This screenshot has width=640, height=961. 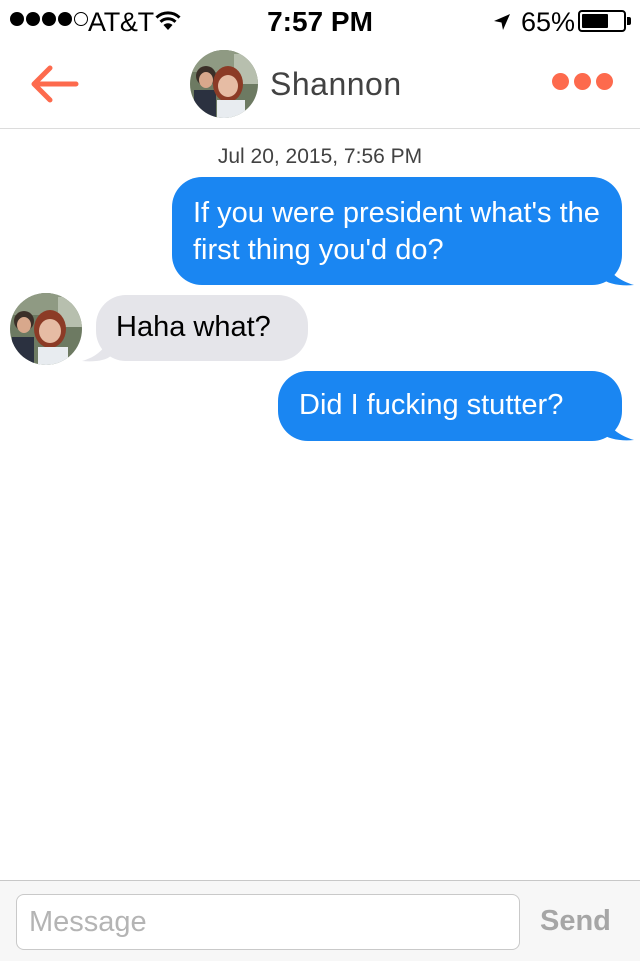 What do you see at coordinates (46, 329) in the screenshot?
I see `contact-message-avatar` at bounding box center [46, 329].